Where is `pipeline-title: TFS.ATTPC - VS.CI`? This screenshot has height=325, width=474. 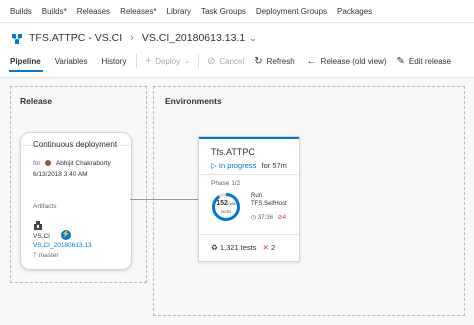
pipeline-title: TFS.ATTPC - VS.CI is located at coordinates (75, 38).